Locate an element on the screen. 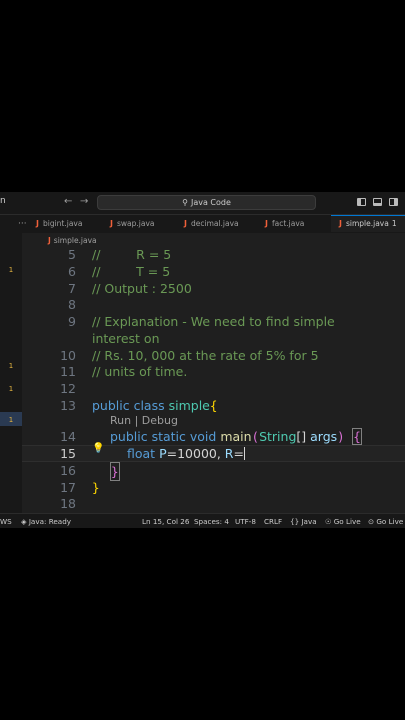 This screenshot has height=720, width=405. tab-swap: Jswap.java is located at coordinates (132, 224).